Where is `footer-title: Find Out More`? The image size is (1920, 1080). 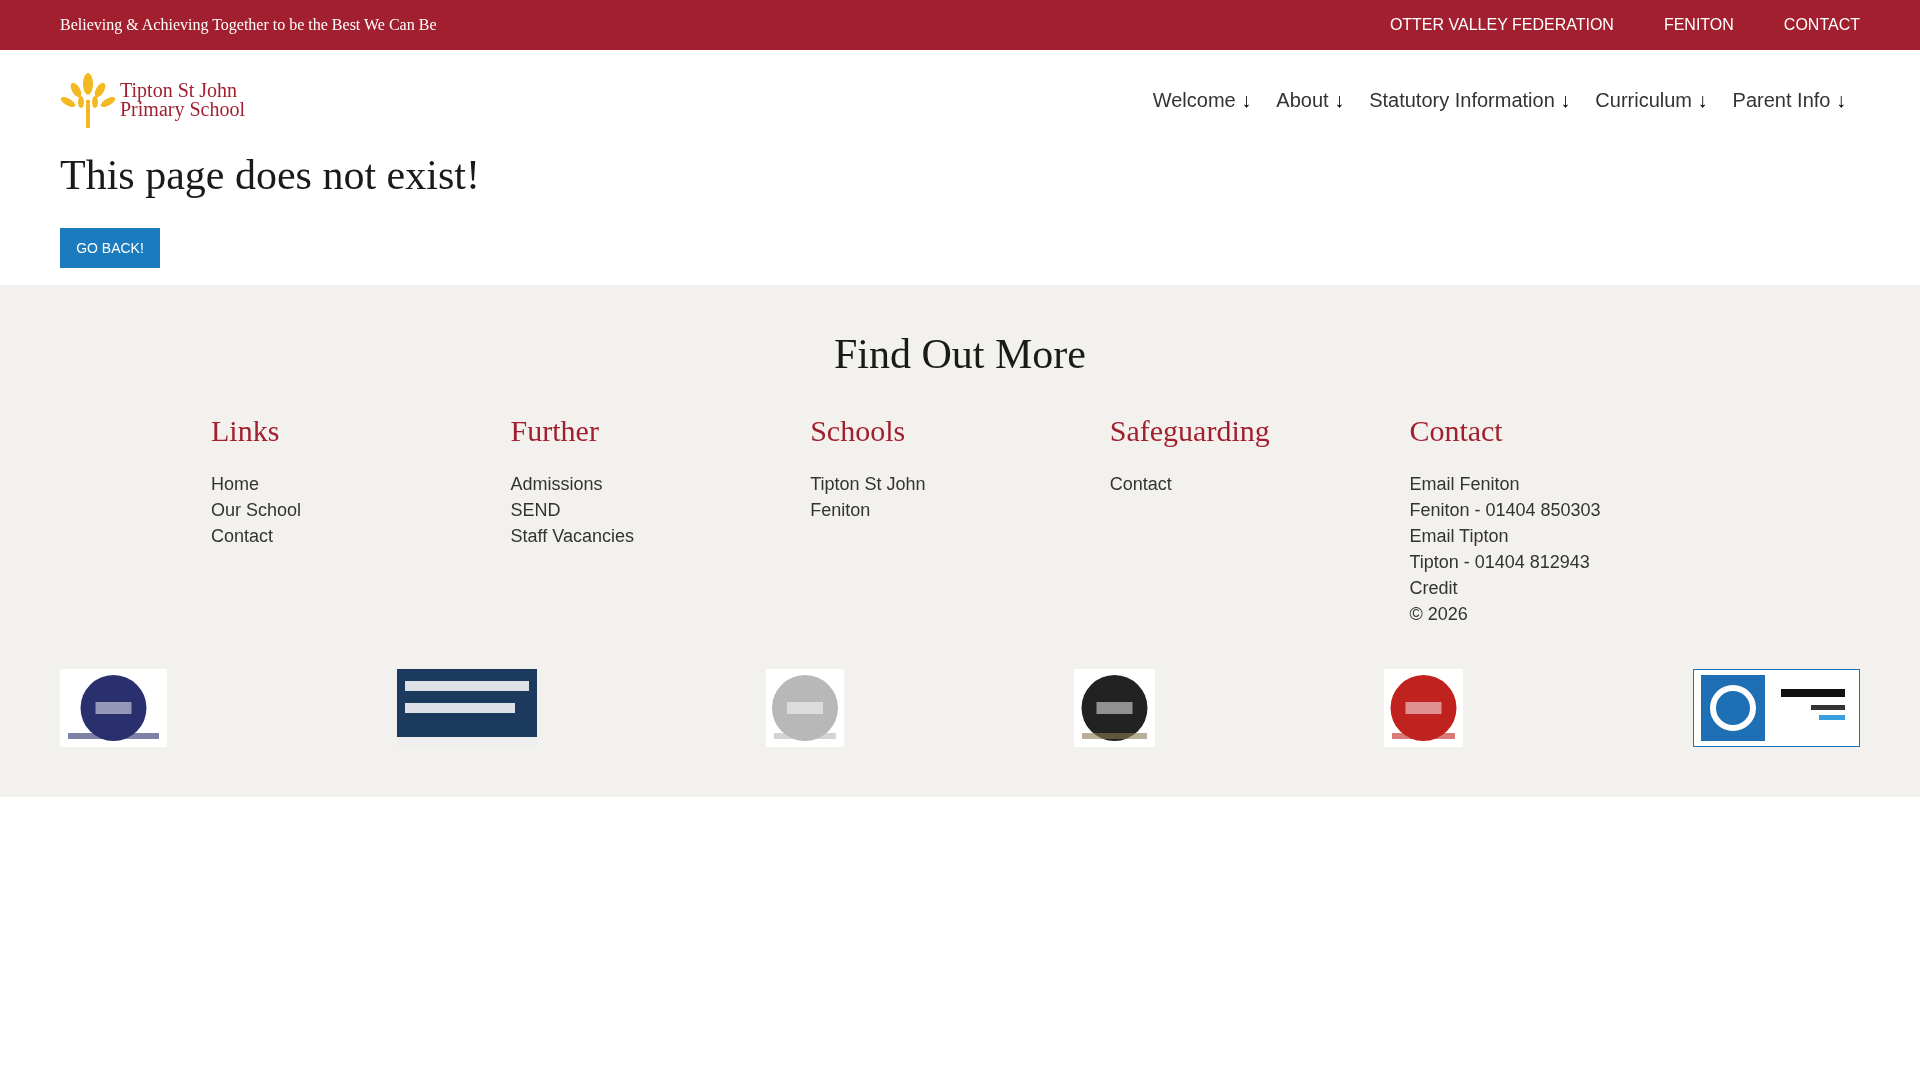 footer-title: Find Out More is located at coordinates (960, 354).